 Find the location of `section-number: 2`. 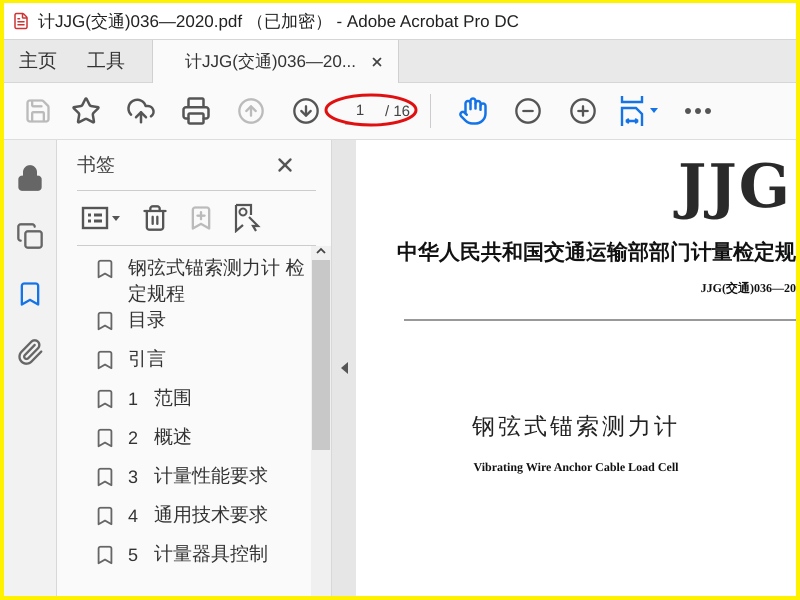

section-number: 2 is located at coordinates (134, 438).